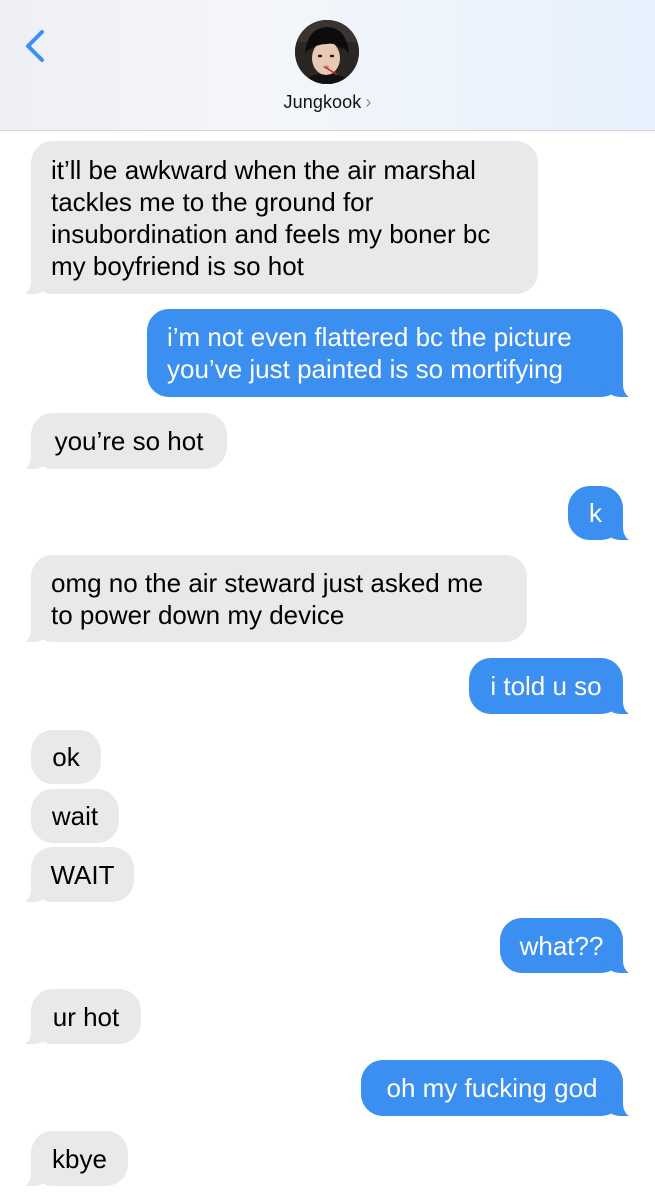 The height and width of the screenshot is (1200, 655). Describe the element at coordinates (267, 582) in the screenshot. I see `message-text: omg no the air steward just asked me` at that location.